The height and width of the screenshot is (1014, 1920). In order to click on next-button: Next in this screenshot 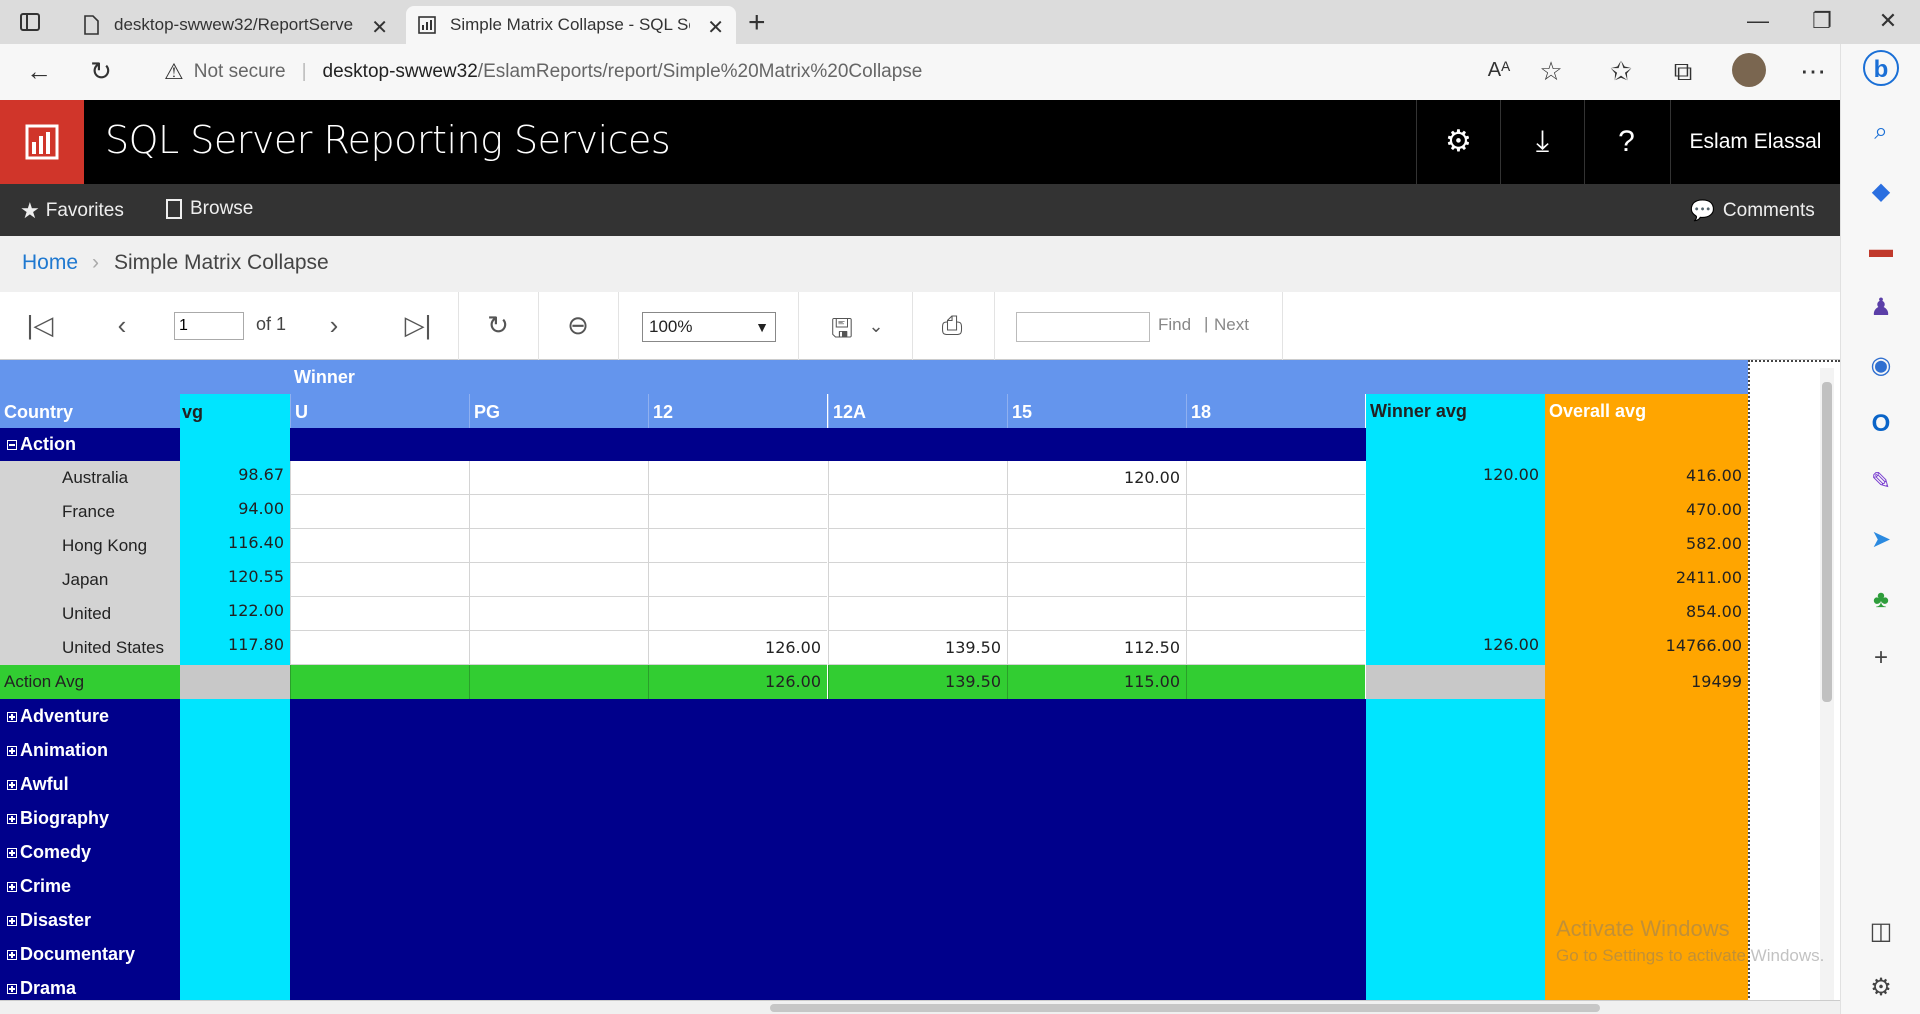, I will do `click(1231, 325)`.